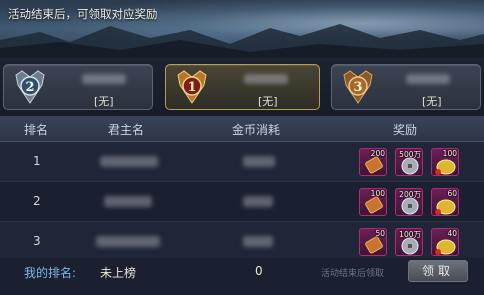  Describe the element at coordinates (409, 202) in the screenshot. I see `reward-silver: 200万` at that location.